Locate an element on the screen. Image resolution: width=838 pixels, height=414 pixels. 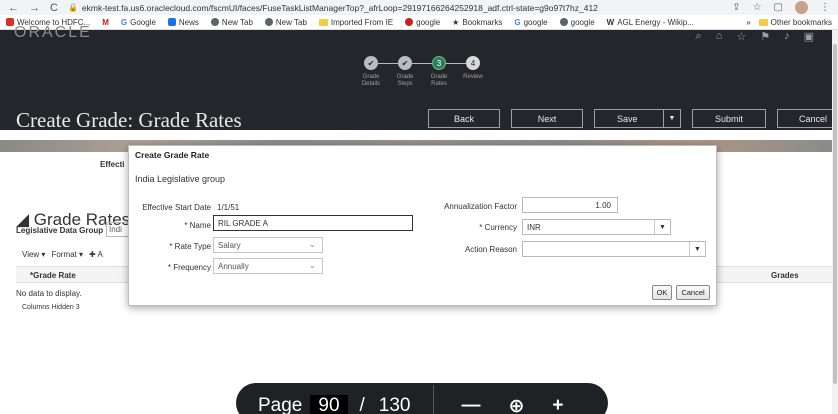
back-arrow-icon: ← is located at coordinates (13, 8).